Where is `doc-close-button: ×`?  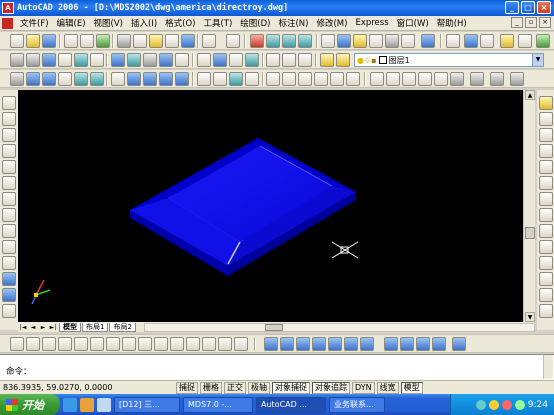
doc-close-button: × is located at coordinates (545, 22).